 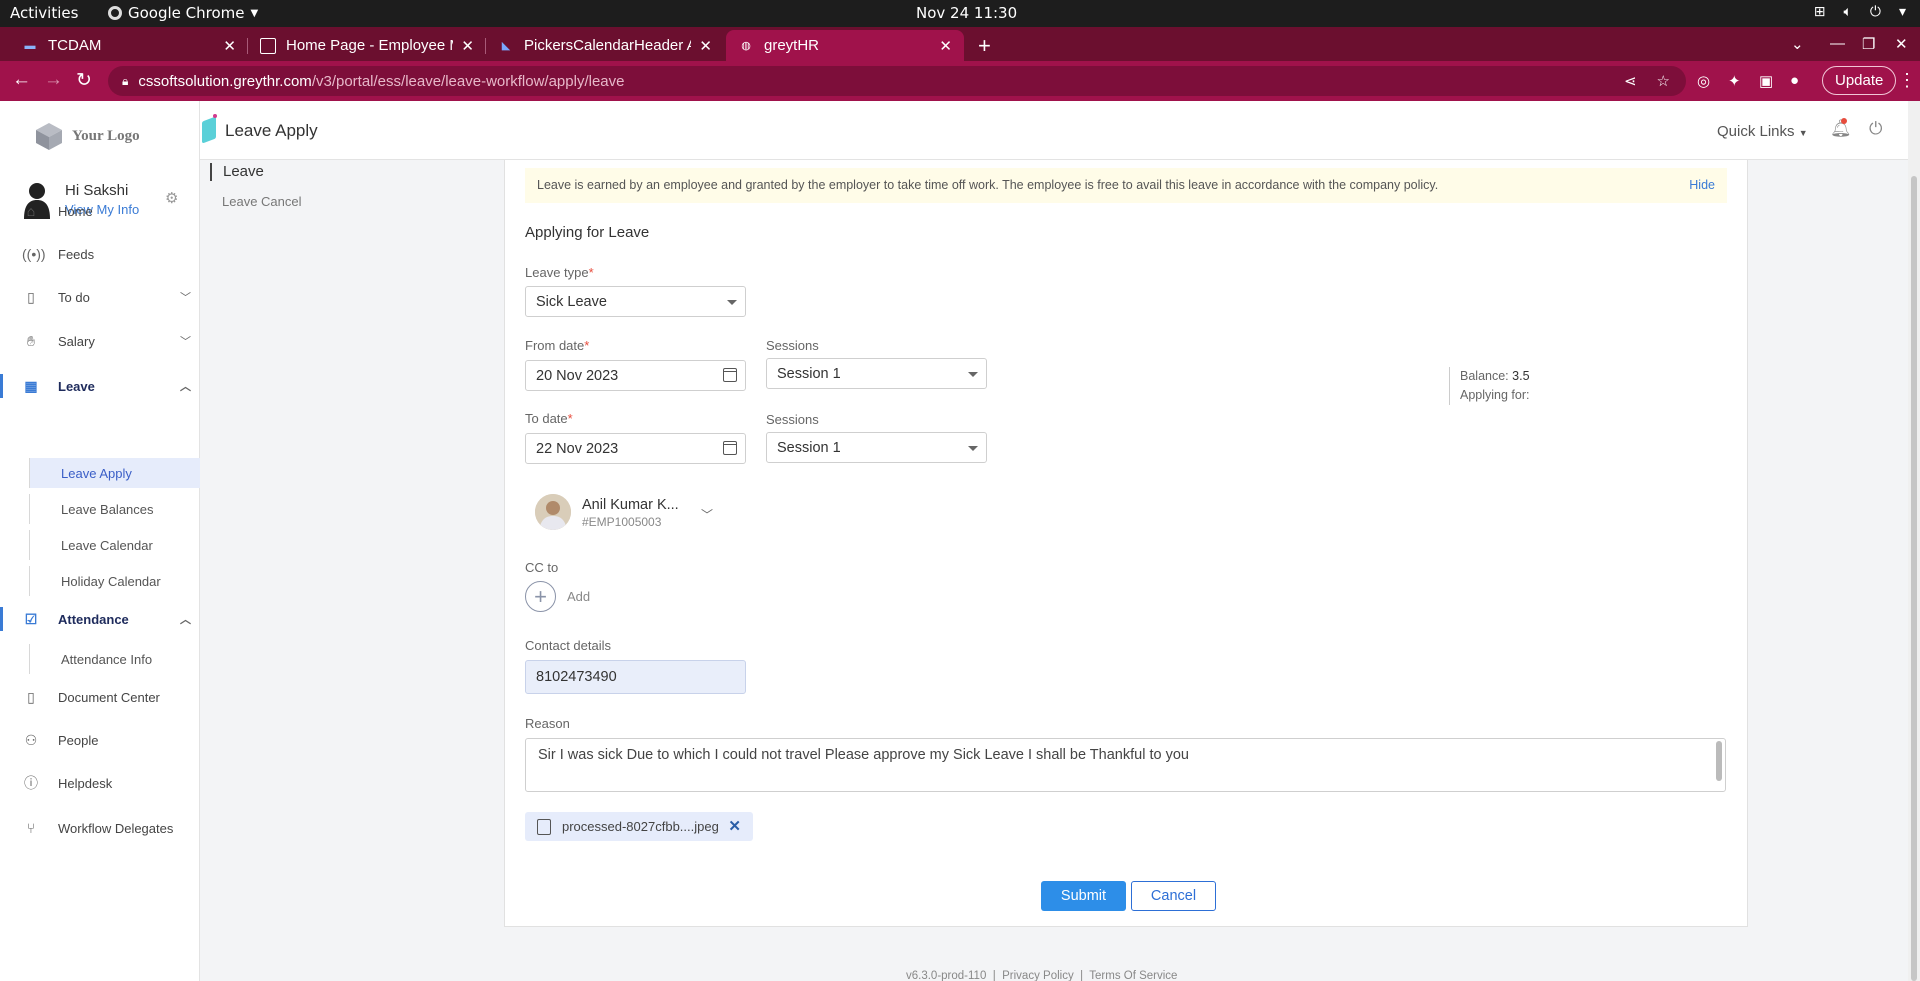 What do you see at coordinates (100, 254) in the screenshot?
I see `sidebar-item-feeds: ((•)) Feeds` at bounding box center [100, 254].